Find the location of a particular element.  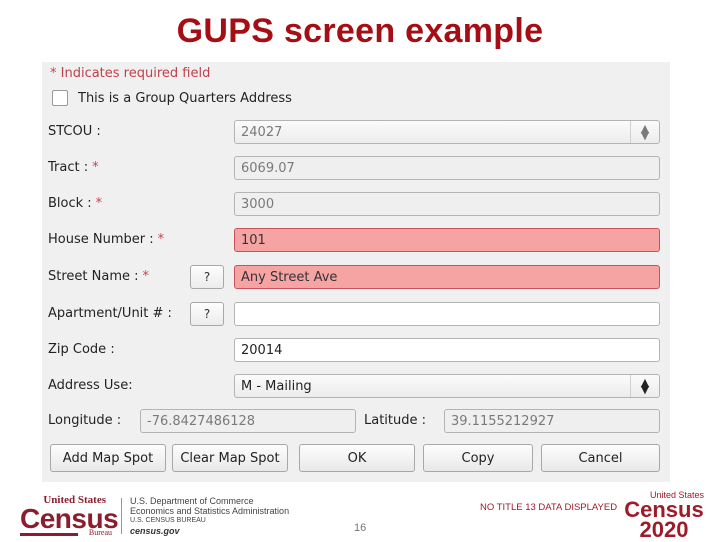

select-updown-icon: ▲ ▼ is located at coordinates (644, 386).